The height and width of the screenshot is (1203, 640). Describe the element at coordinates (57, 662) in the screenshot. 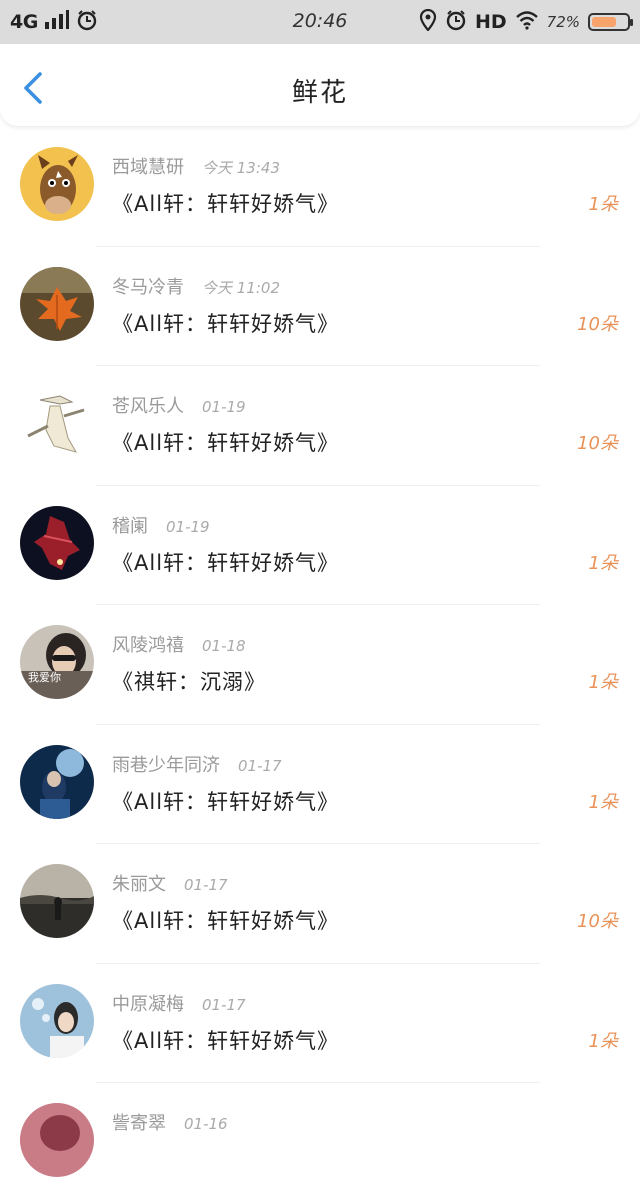

I see `avatar: 我爱你` at that location.